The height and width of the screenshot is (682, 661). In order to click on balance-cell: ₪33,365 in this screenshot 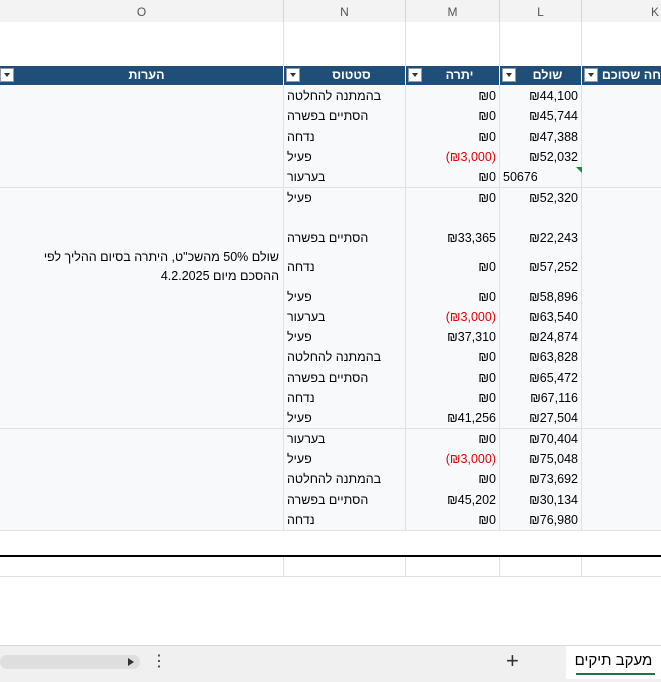, I will do `click(453, 238)`.